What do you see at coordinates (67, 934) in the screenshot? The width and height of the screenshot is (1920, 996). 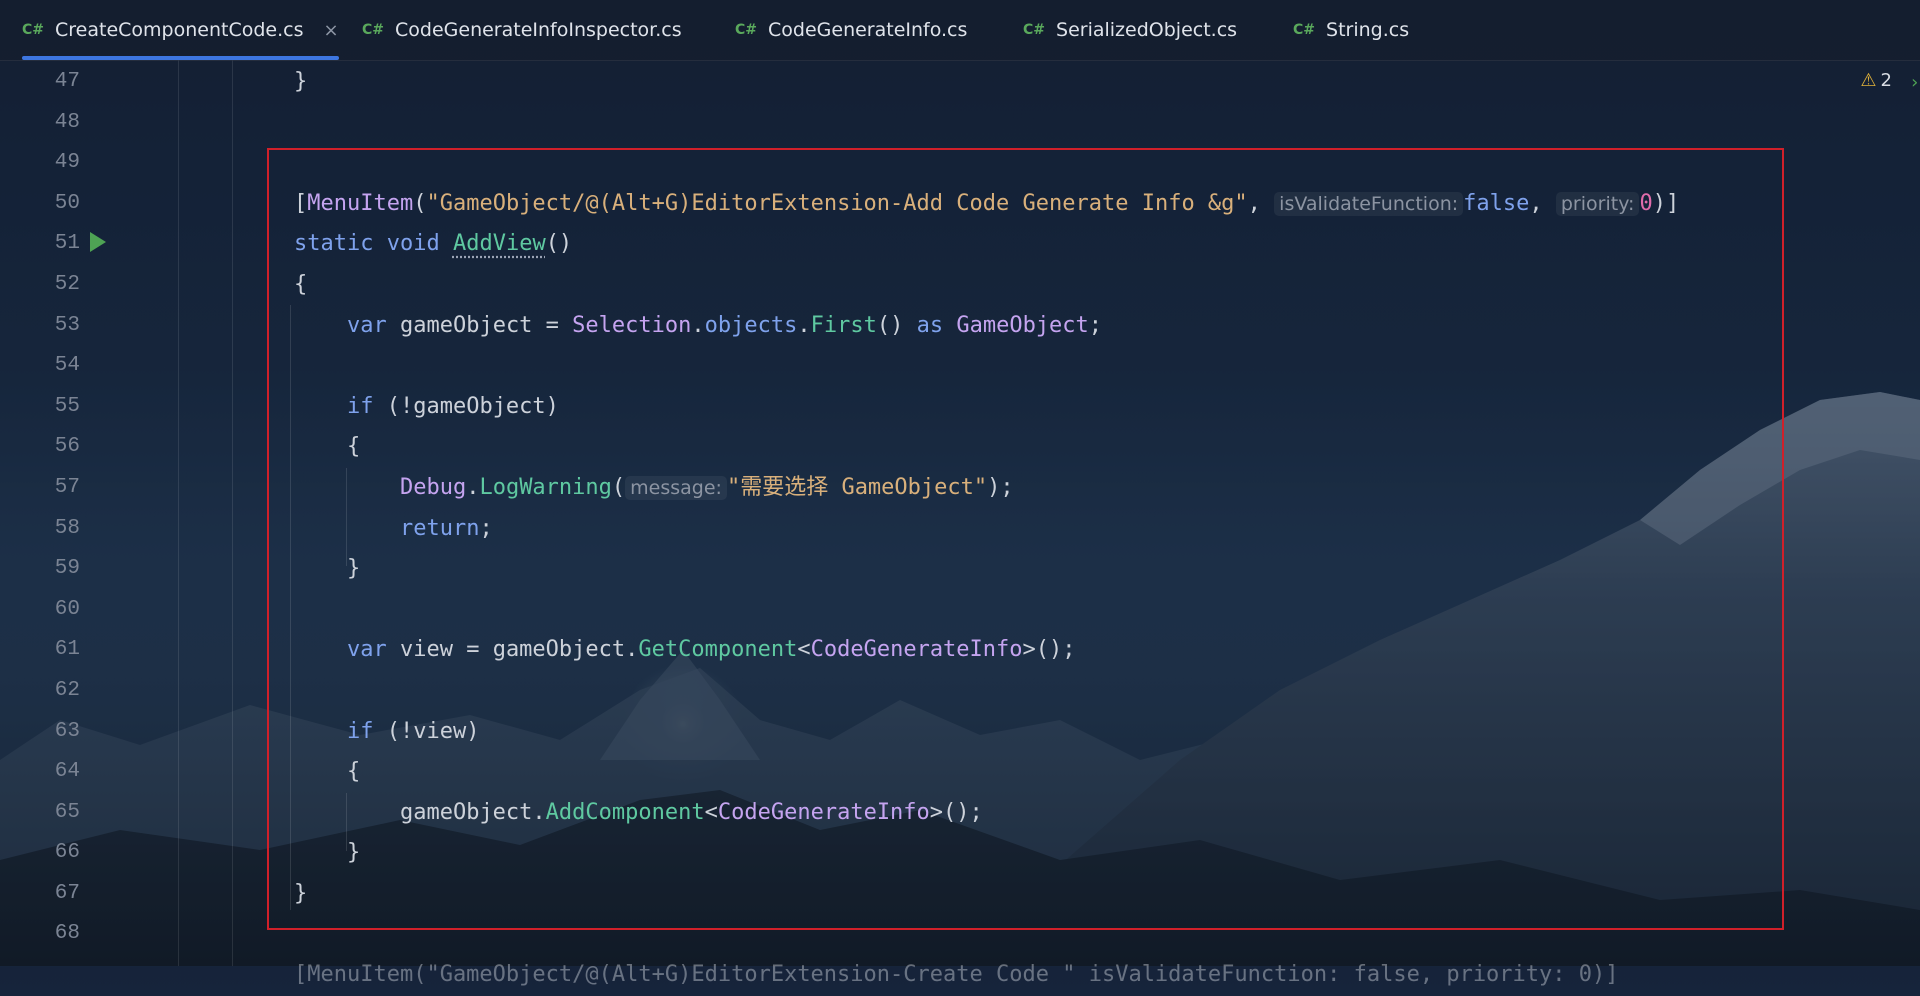 I see `line-number: 68` at bounding box center [67, 934].